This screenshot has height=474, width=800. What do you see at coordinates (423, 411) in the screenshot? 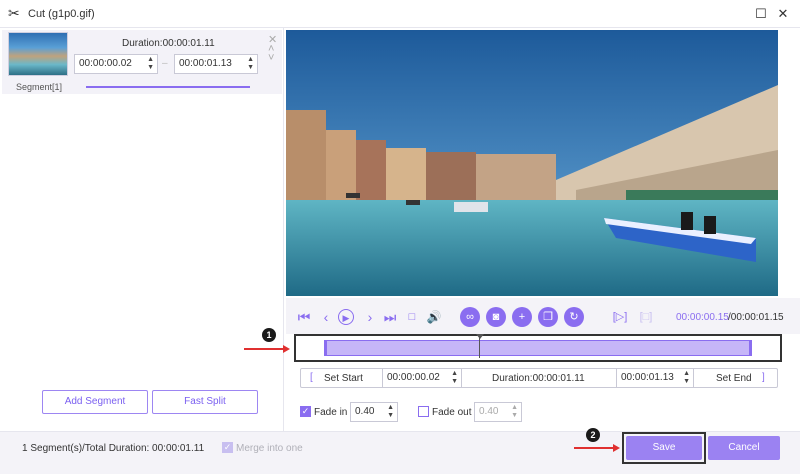
I see `fade-out-checkbox` at bounding box center [423, 411].